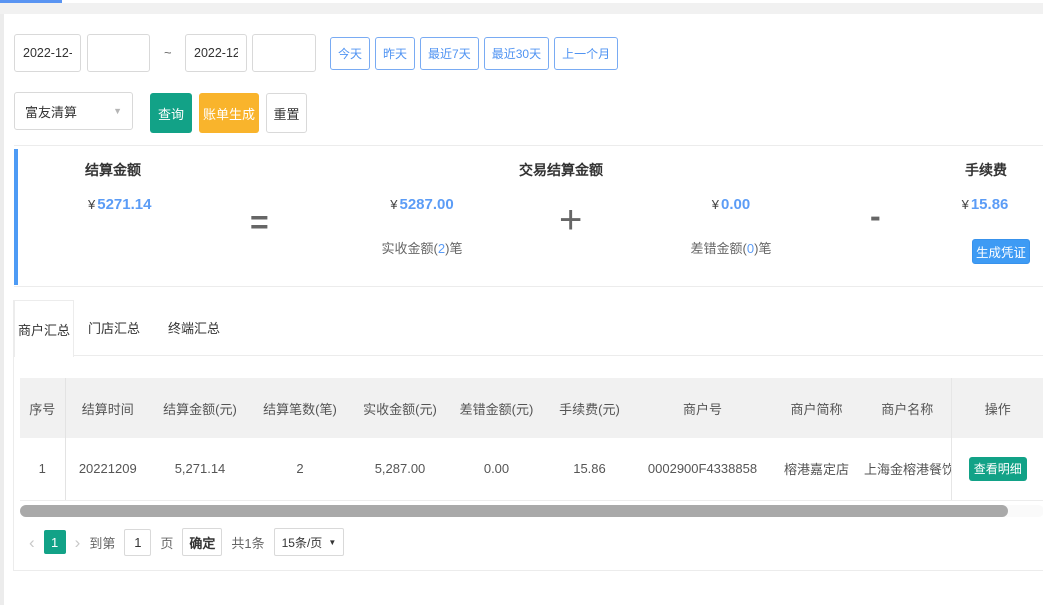  I want to click on fee-label: 手续费, so click(986, 170).